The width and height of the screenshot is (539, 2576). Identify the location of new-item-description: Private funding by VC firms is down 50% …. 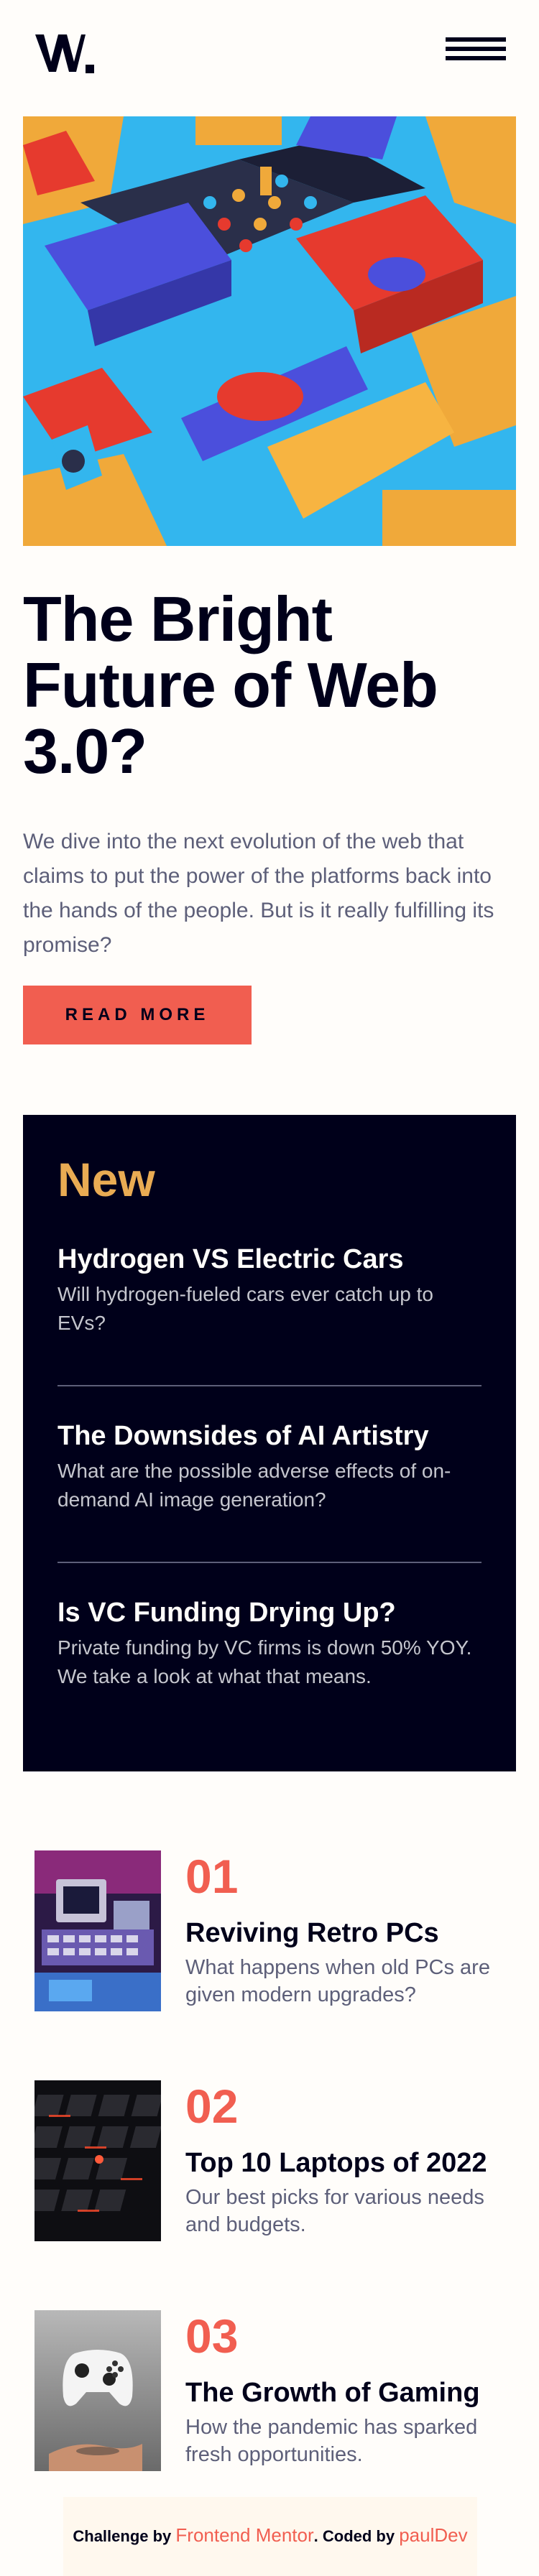
(264, 1661).